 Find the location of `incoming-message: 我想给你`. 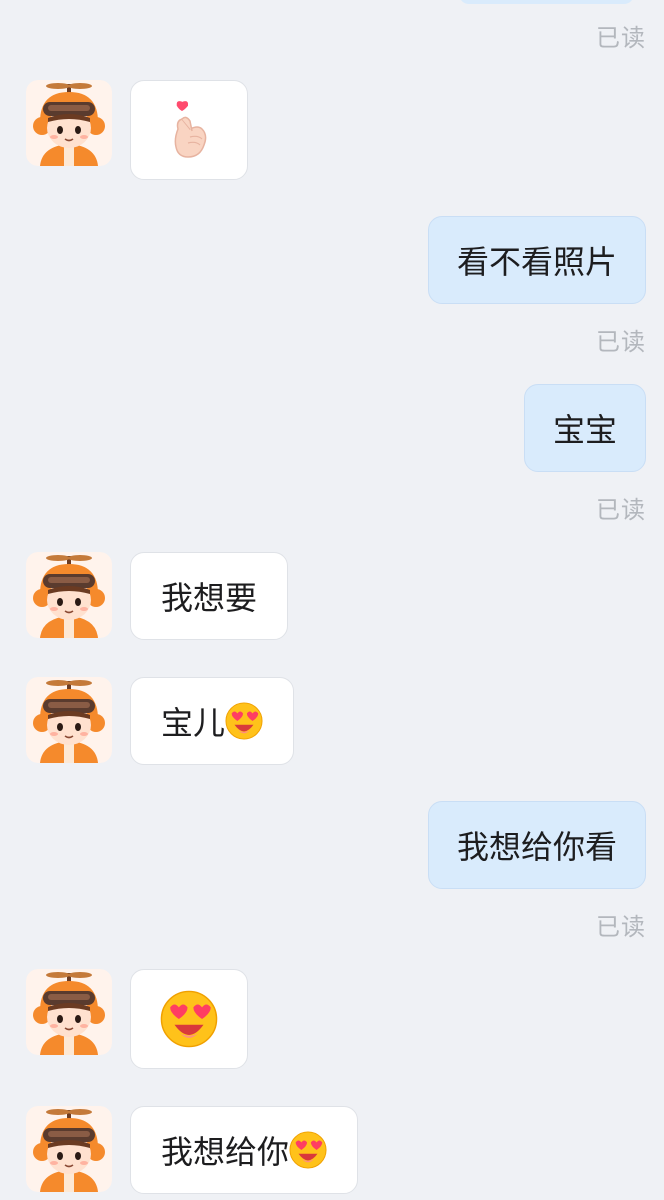

incoming-message: 我想给你 is located at coordinates (244, 1150).